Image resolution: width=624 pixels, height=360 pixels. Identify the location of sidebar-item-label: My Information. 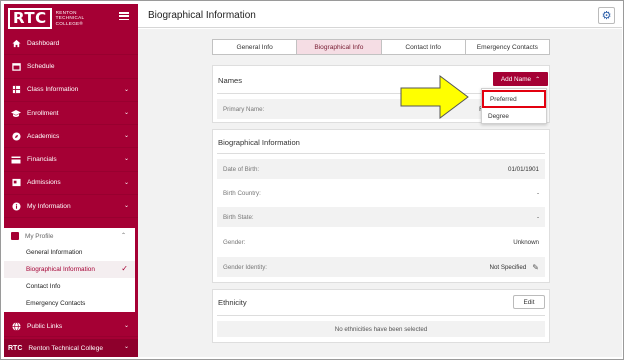
(49, 206).